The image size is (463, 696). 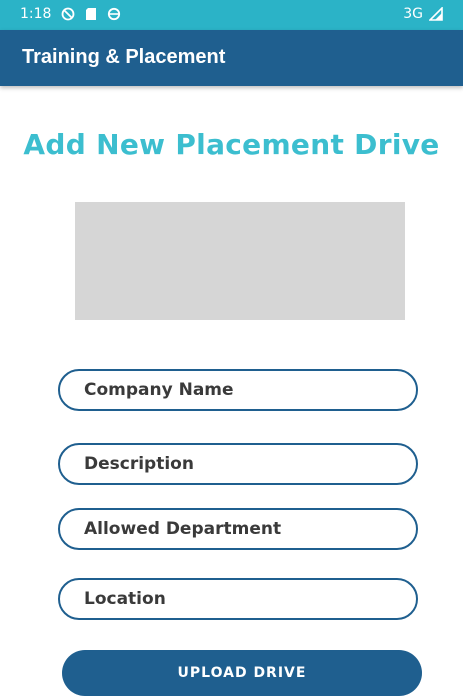 I want to click on status-right: 3G, so click(x=423, y=14).